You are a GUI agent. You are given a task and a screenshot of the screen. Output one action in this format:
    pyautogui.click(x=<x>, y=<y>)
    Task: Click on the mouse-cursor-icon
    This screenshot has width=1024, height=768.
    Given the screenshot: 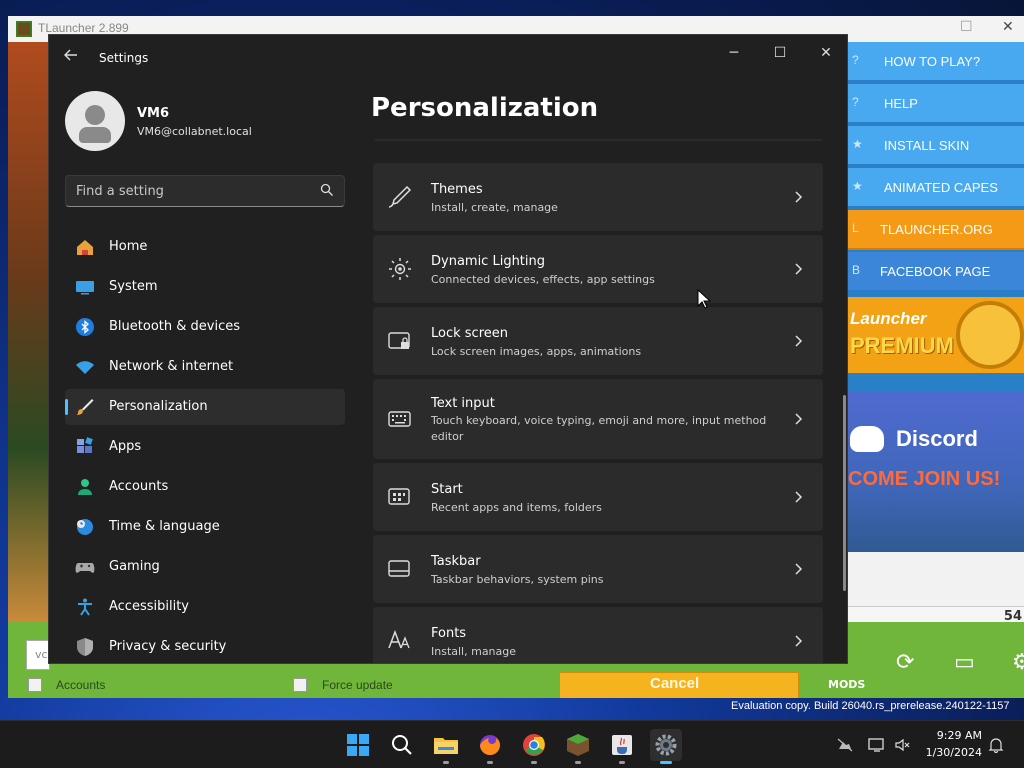 What is the action you would take?
    pyautogui.click(x=704, y=299)
    